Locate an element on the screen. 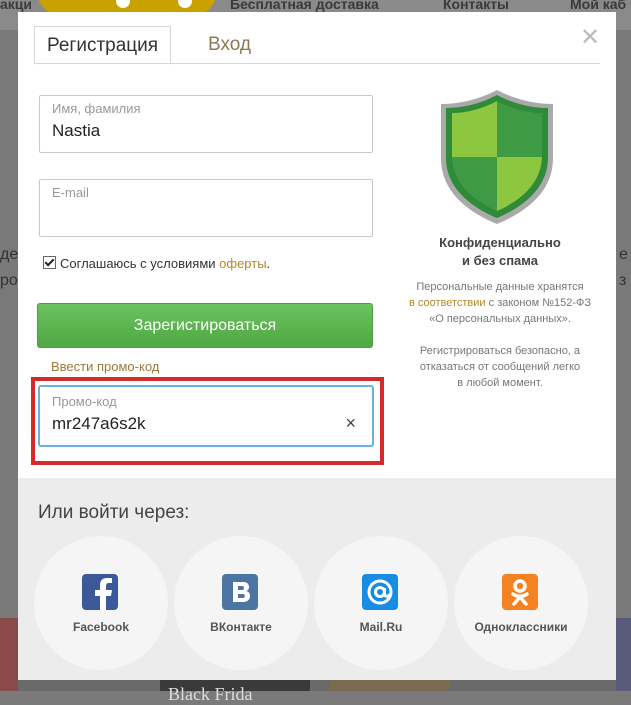  background-text: з is located at coordinates (623, 280).